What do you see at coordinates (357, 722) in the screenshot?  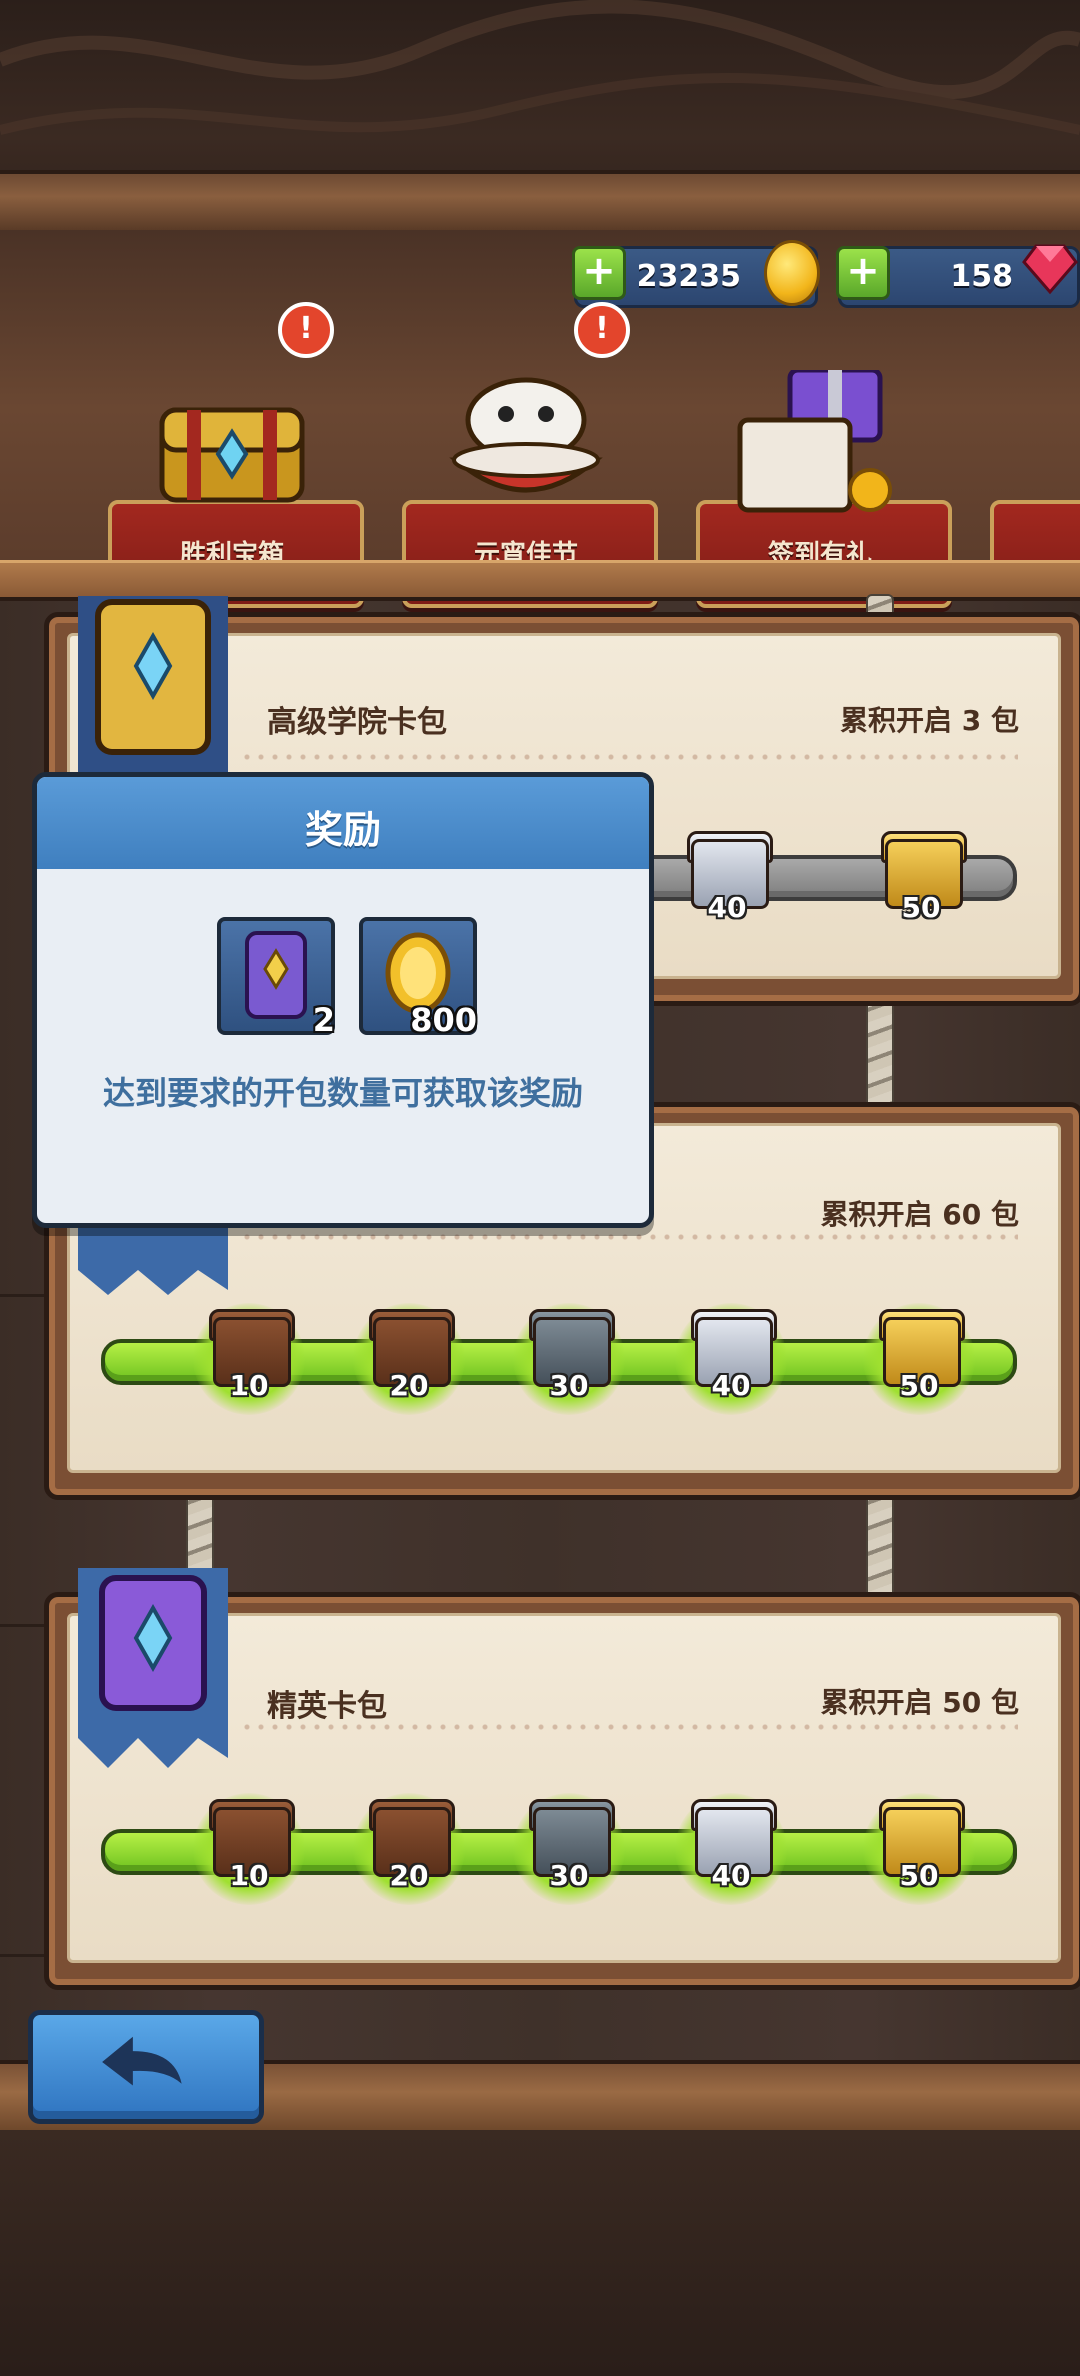 I see `pack-name: 高级学院卡包` at bounding box center [357, 722].